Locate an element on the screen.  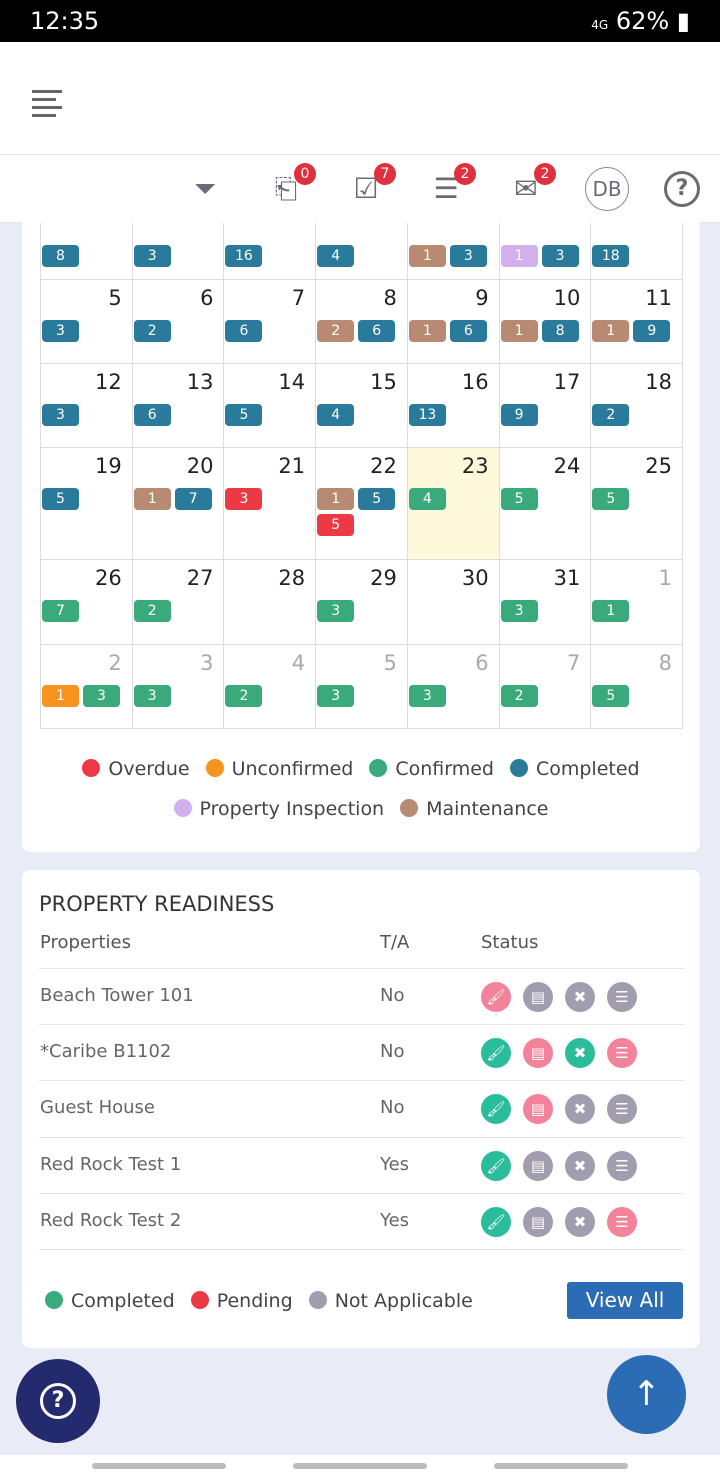
calendar-day: 4 is located at coordinates (362, 251).